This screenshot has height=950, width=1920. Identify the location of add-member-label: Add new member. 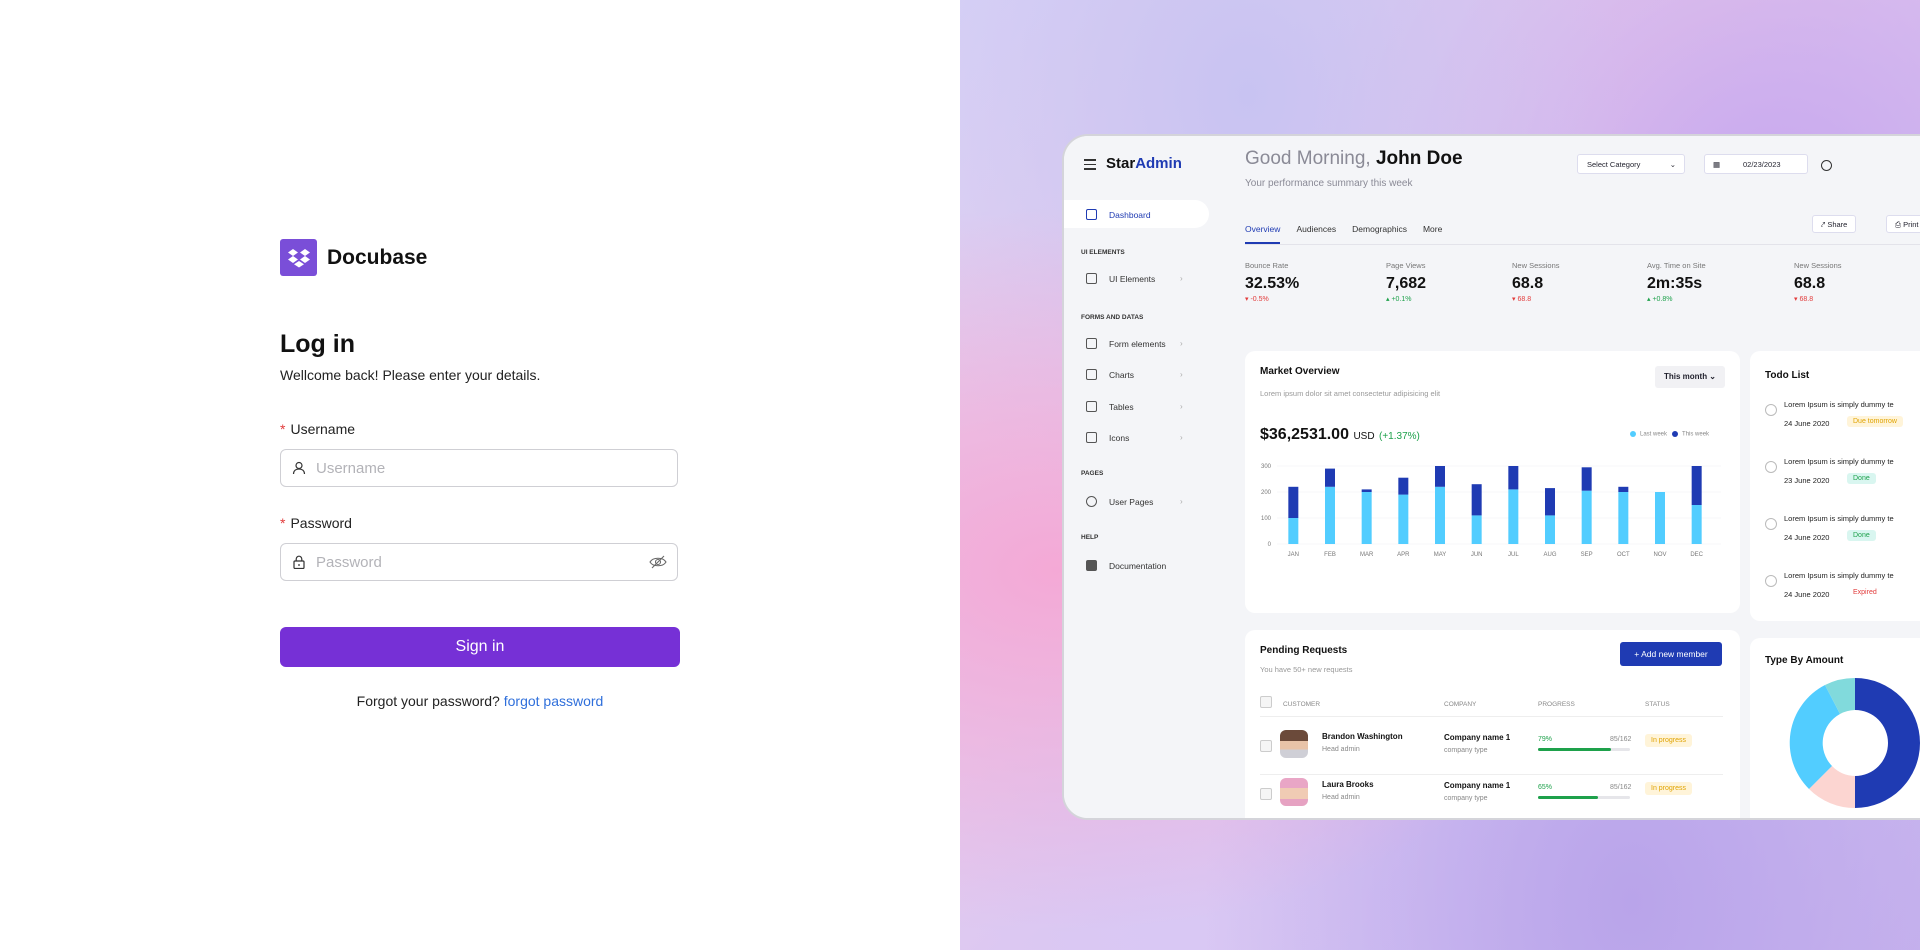
(1674, 654).